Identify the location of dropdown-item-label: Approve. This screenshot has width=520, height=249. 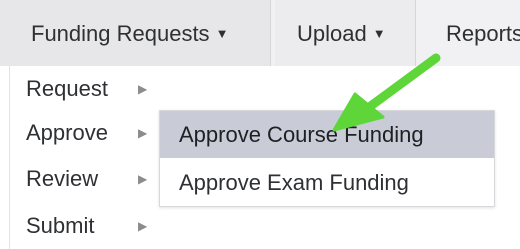
(67, 132).